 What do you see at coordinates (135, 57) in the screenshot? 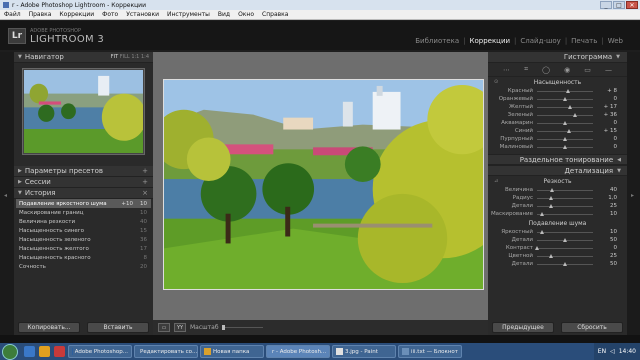
I see `zoom-1-1: 1:1` at bounding box center [135, 57].